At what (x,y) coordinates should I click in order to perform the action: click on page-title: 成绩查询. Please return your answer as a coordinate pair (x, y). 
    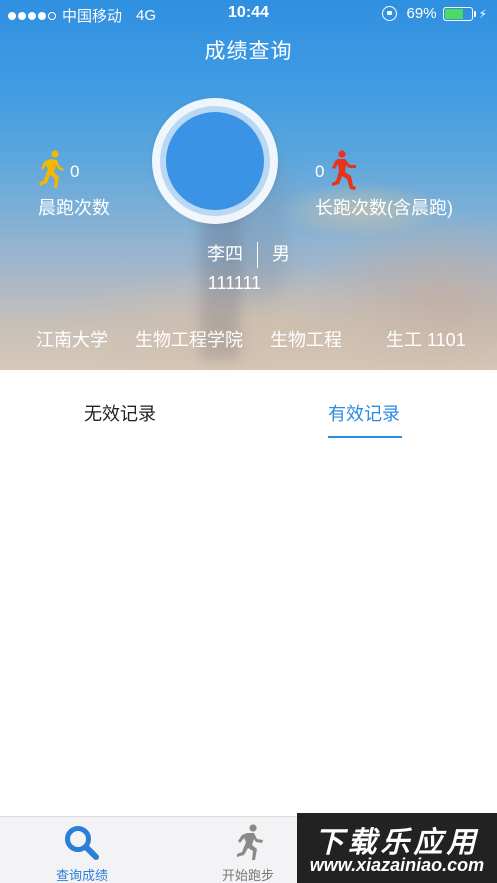
    Looking at the image, I should click on (248, 51).